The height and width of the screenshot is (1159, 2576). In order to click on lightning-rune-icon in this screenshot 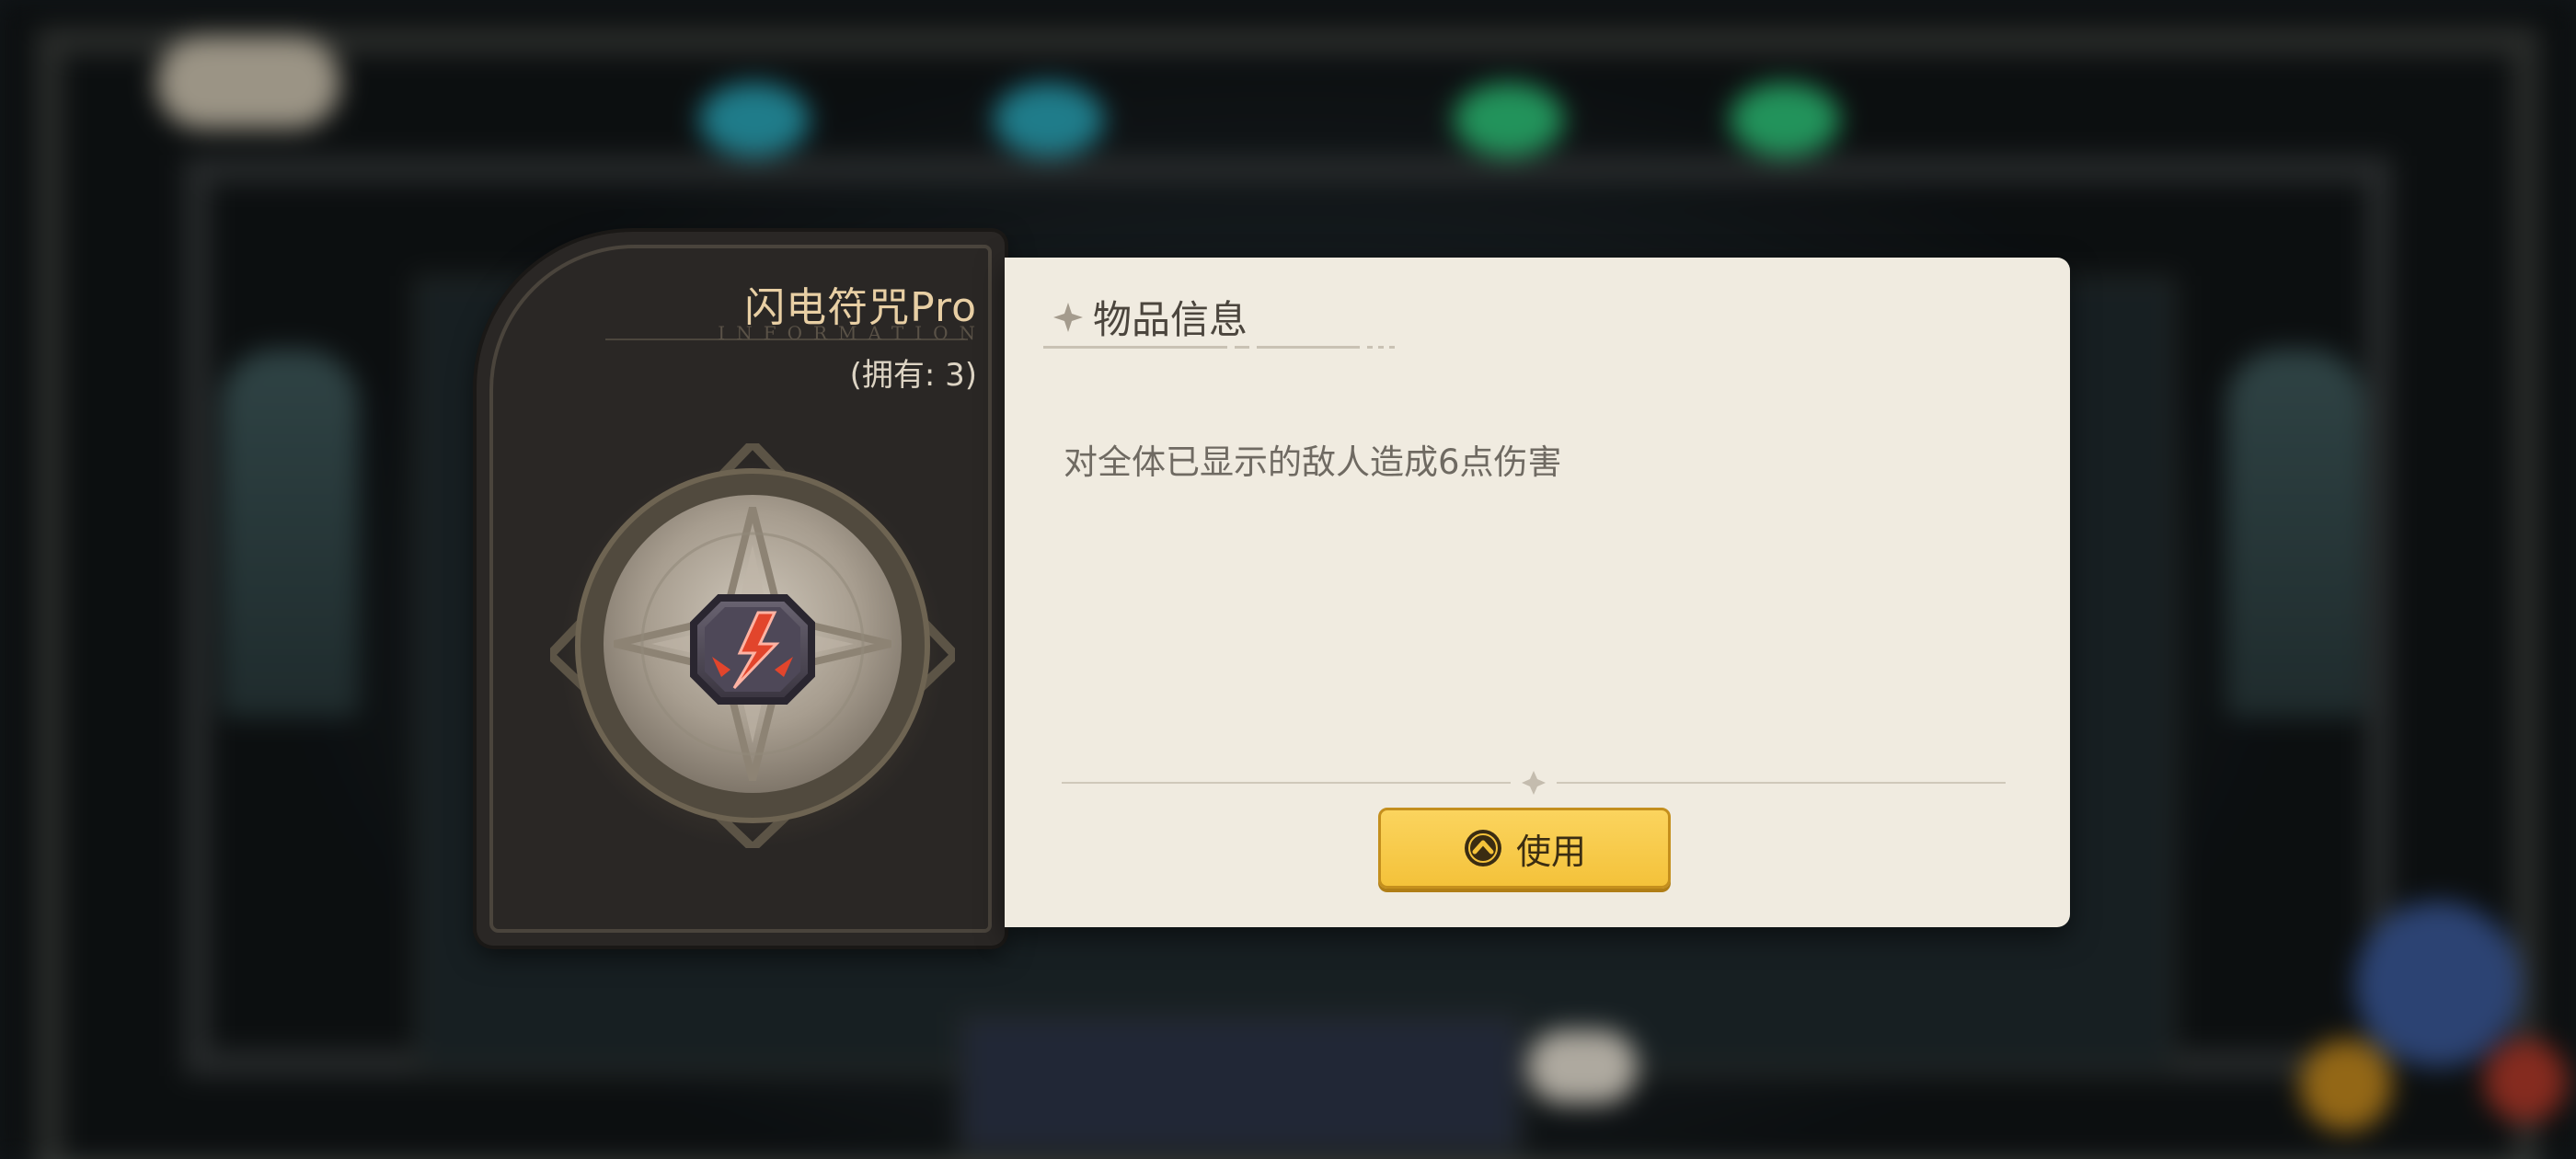, I will do `click(752, 645)`.